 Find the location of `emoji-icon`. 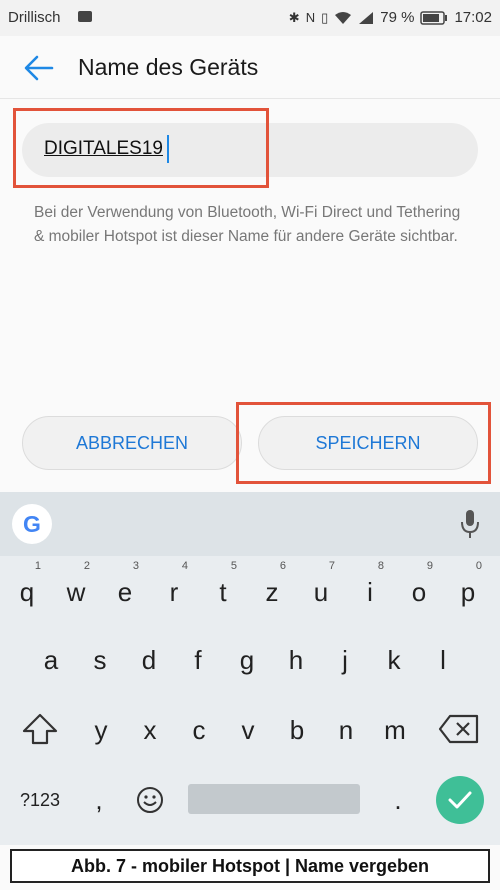

emoji-icon is located at coordinates (150, 800).